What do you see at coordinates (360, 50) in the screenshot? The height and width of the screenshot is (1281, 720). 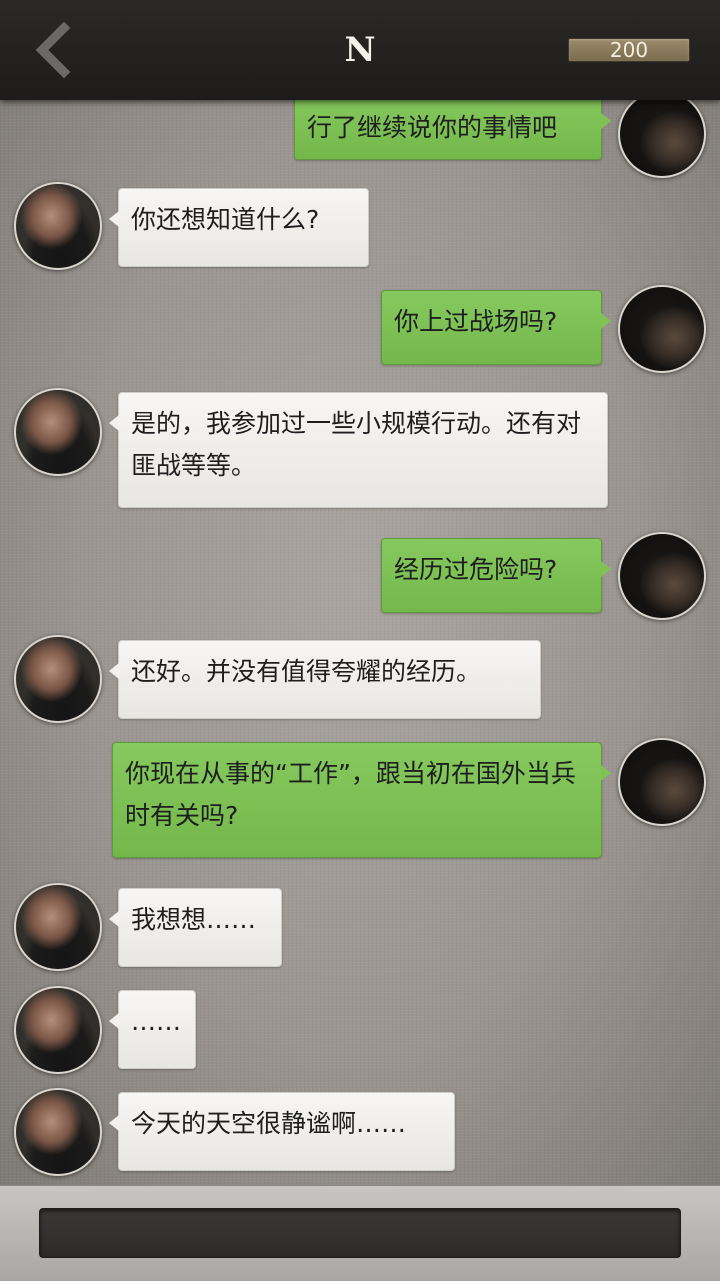 I see `top-bar: N 200` at bounding box center [360, 50].